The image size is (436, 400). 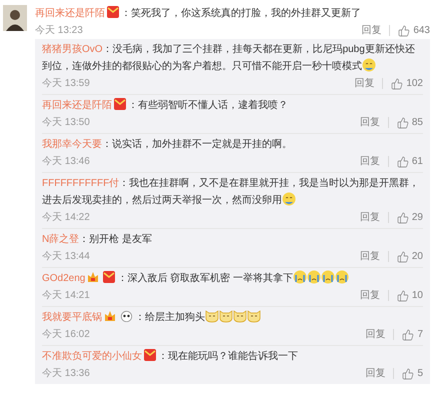 I want to click on comment-time: 今天 14:22, so click(x=66, y=218).